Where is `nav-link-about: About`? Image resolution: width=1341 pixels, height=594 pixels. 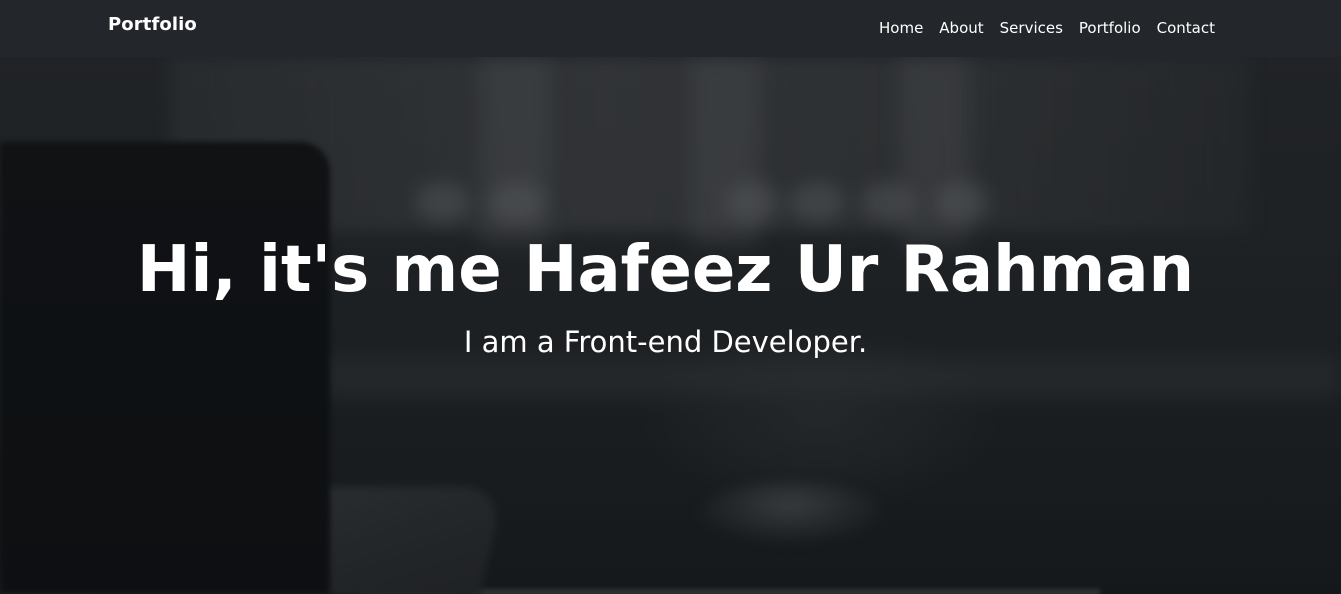 nav-link-about: About is located at coordinates (961, 28).